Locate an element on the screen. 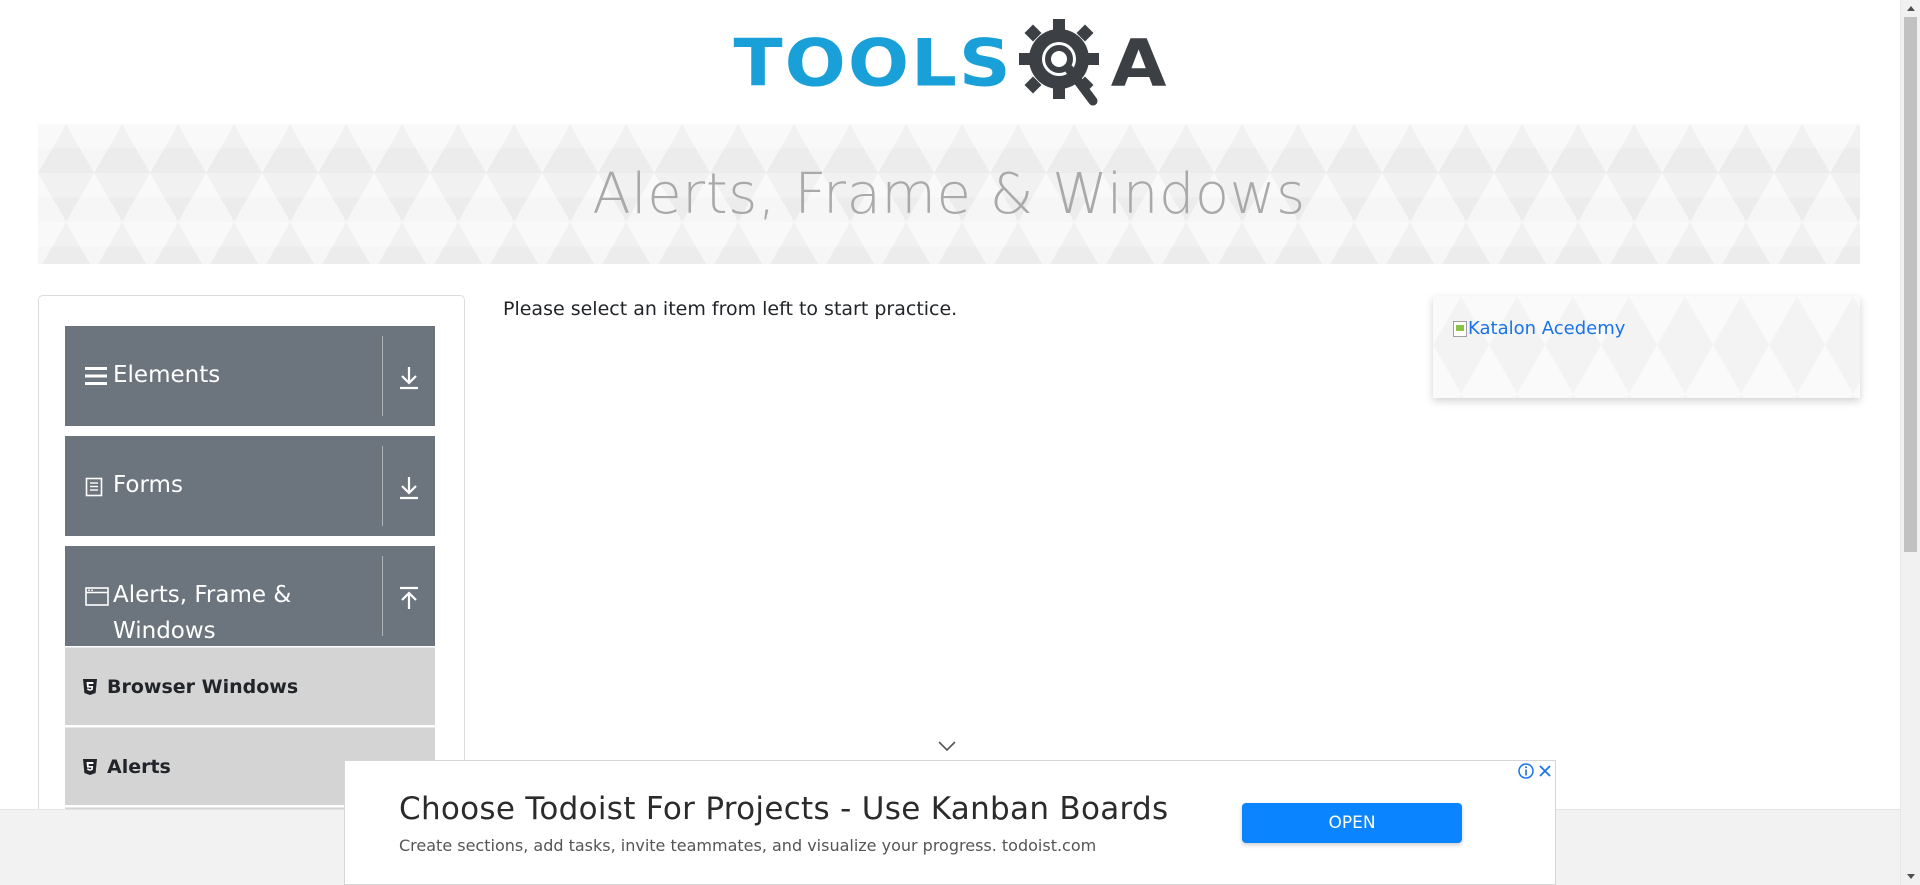  document-icon is located at coordinates (94, 487).